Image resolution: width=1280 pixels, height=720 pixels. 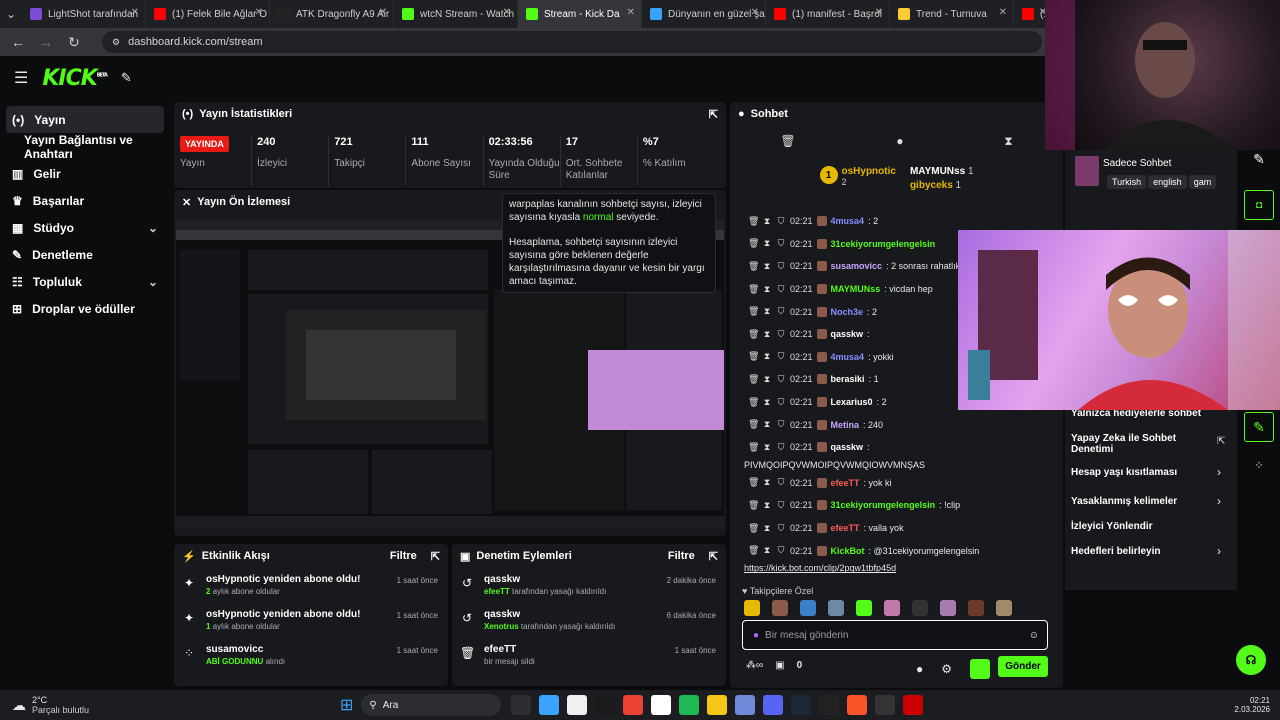 What do you see at coordinates (1259, 427) in the screenshot?
I see `wrench-icon: ✎` at bounding box center [1259, 427].